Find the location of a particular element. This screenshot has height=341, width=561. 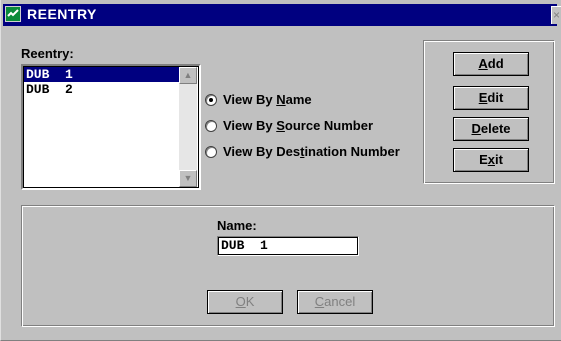

close-icon: × is located at coordinates (557, 15).